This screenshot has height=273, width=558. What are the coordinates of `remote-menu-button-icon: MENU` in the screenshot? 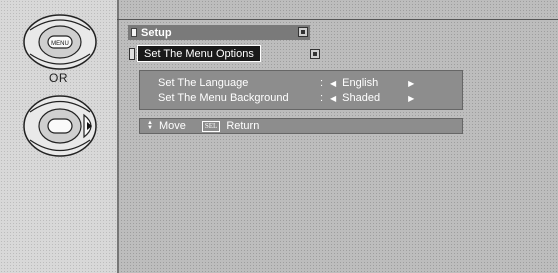 It's located at (60, 42).